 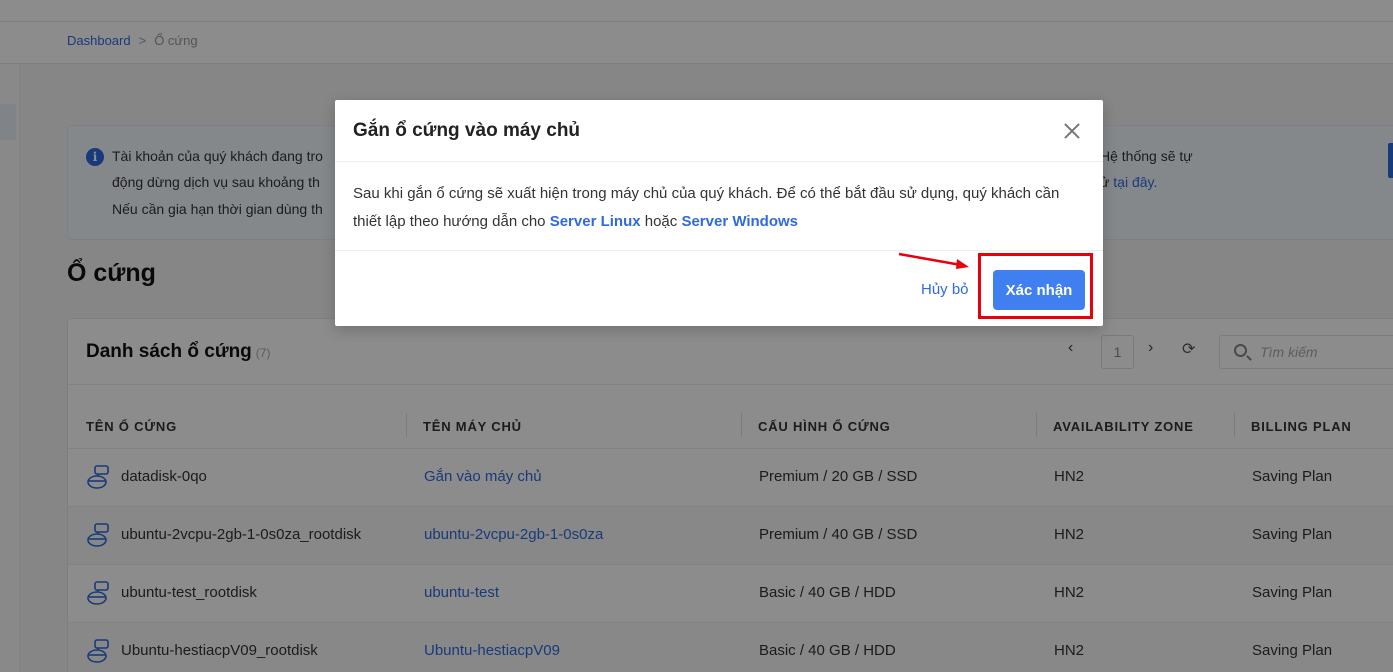 I want to click on modal-body-or-text: hoặc, so click(x=661, y=221).